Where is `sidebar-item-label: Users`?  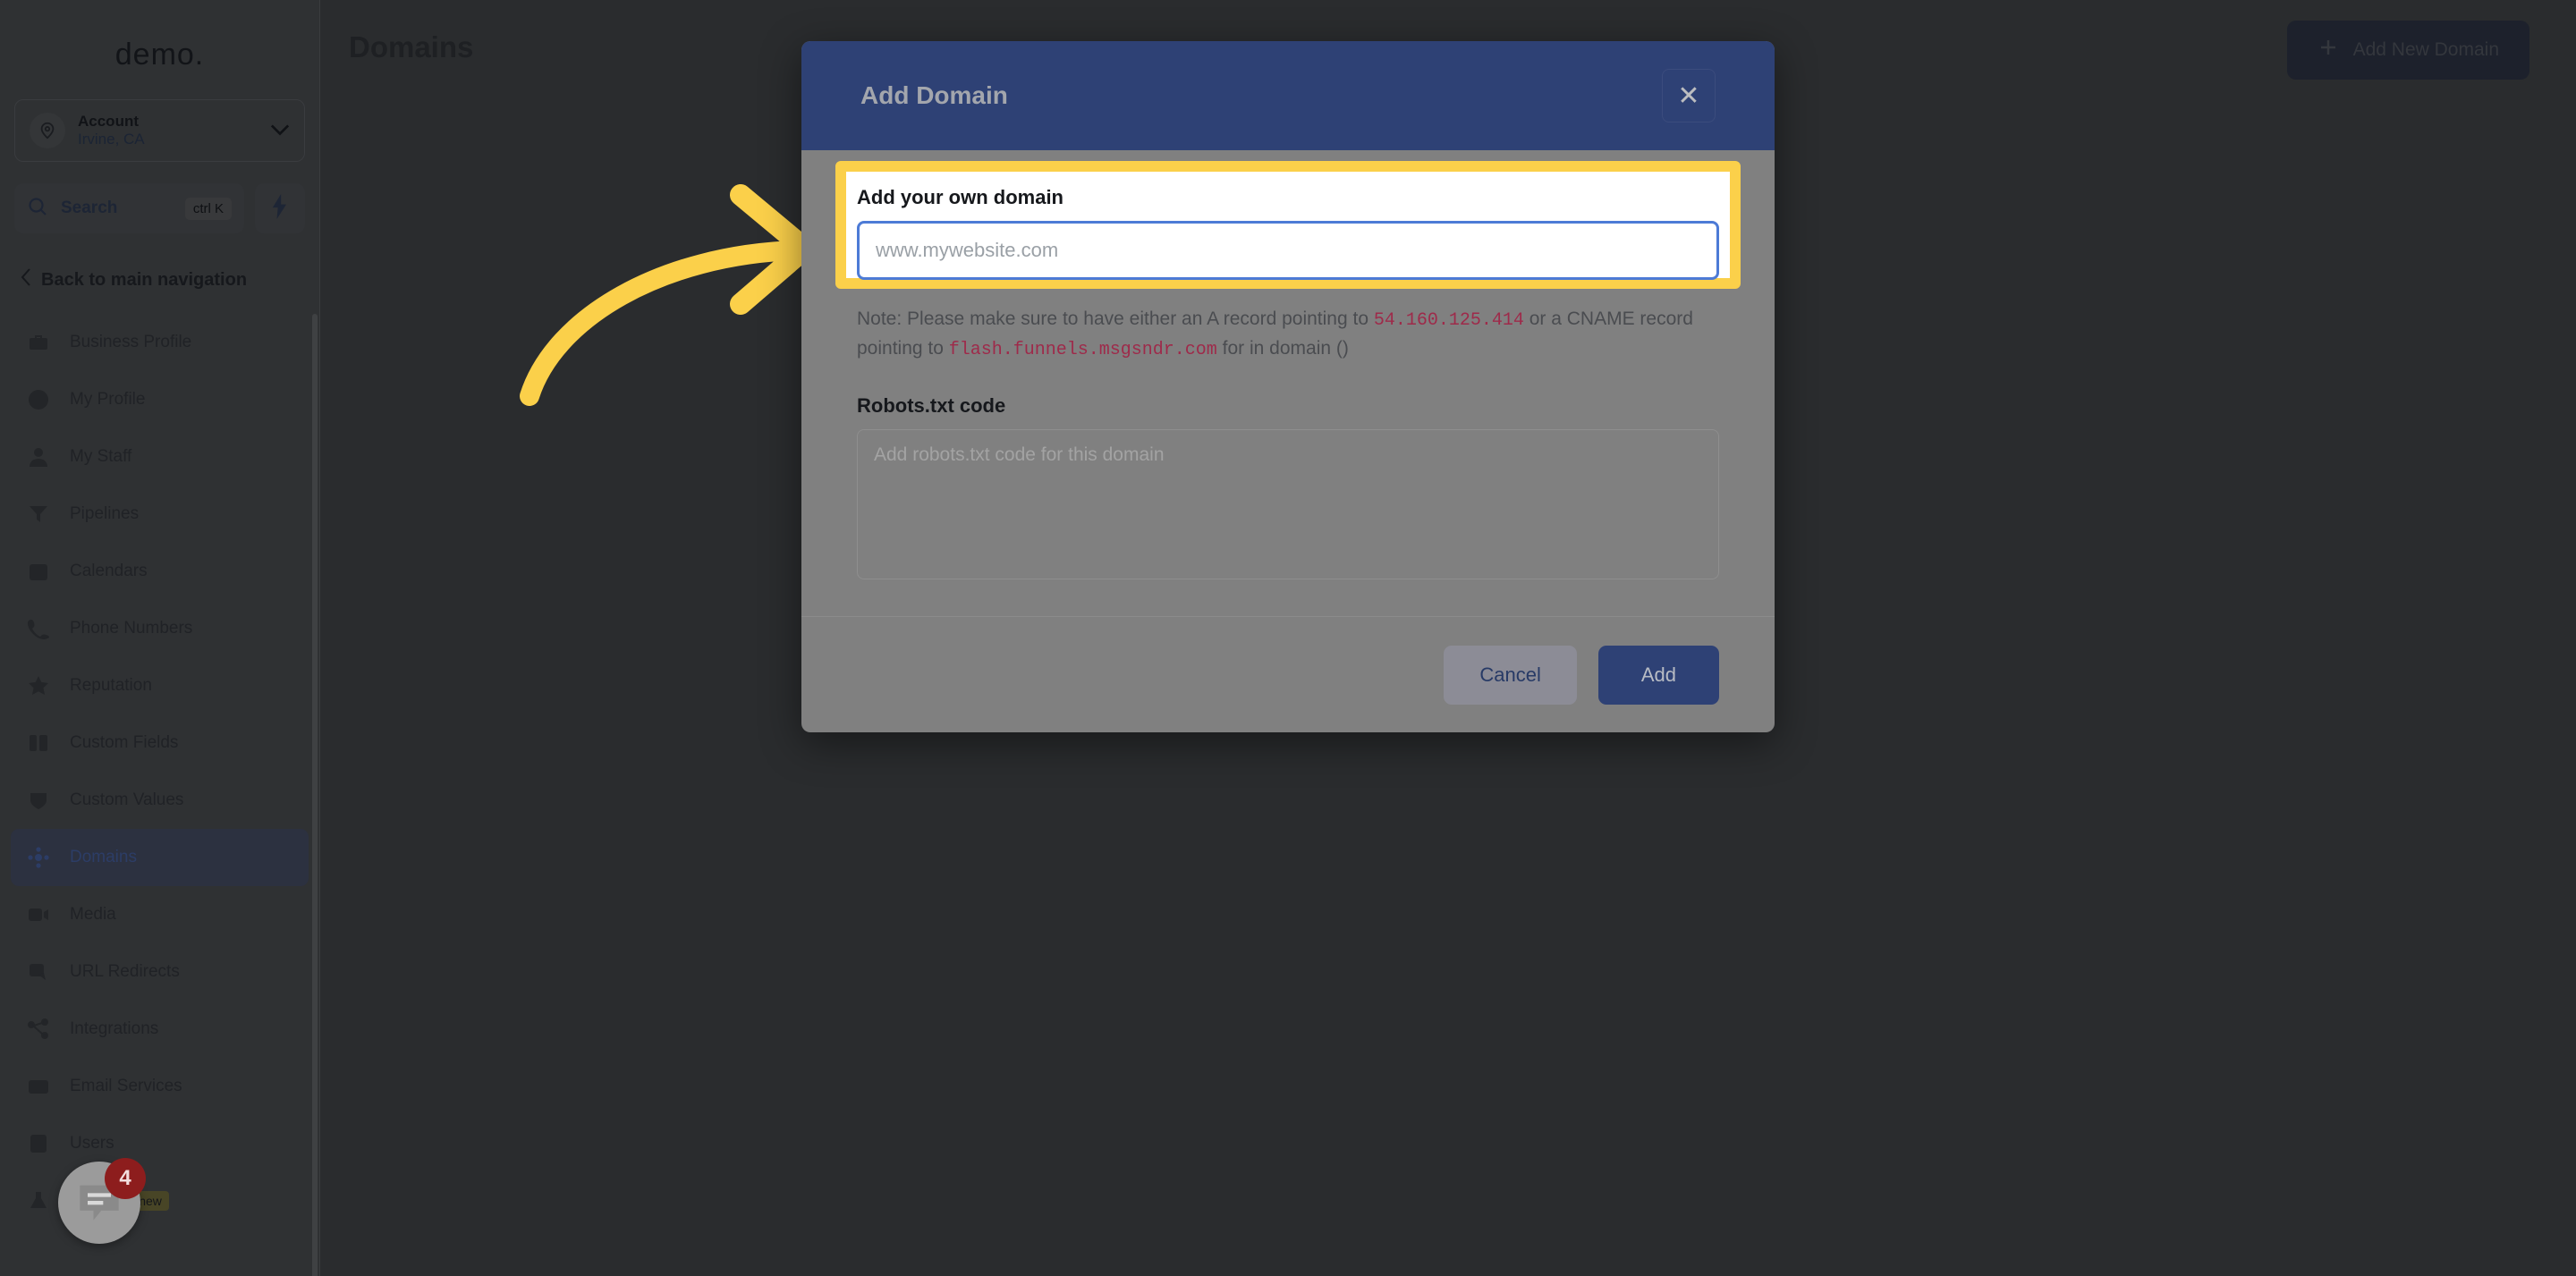
sidebar-item-label: Users is located at coordinates (92, 1143).